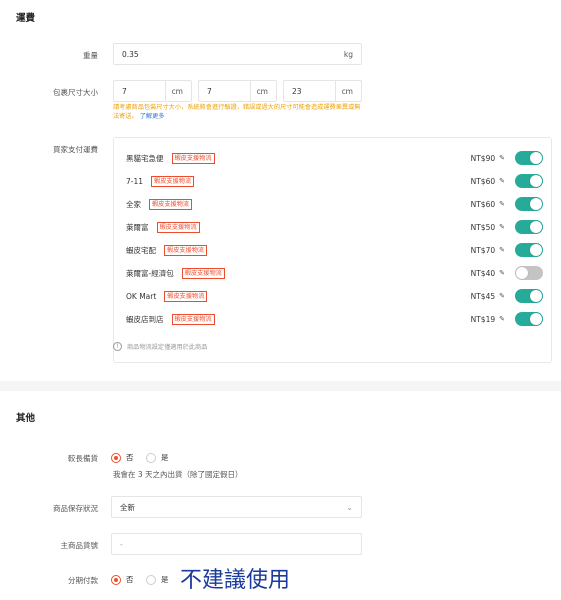  What do you see at coordinates (75, 149) in the screenshot?
I see `shipping-fee-label: 買家支付運費` at bounding box center [75, 149].